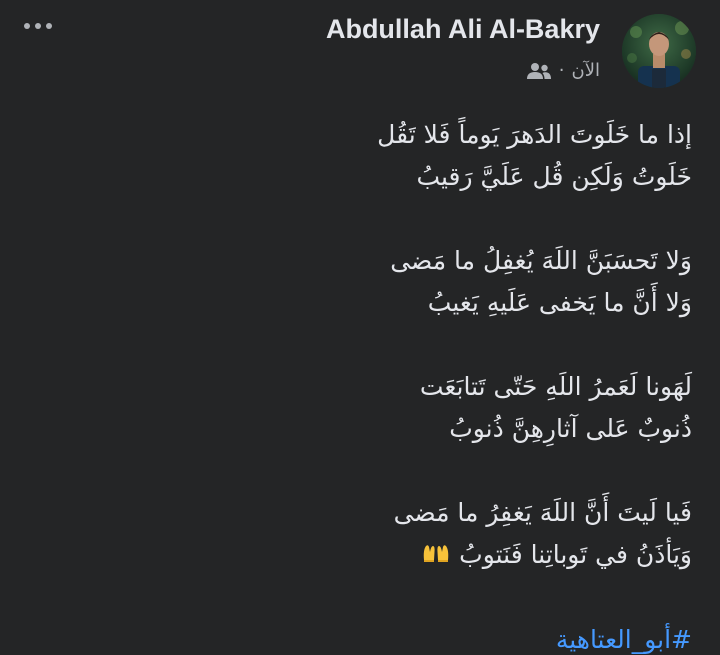 The height and width of the screenshot is (655, 720). I want to click on author-name: Abdullah Ali Al-Bakry, so click(463, 29).